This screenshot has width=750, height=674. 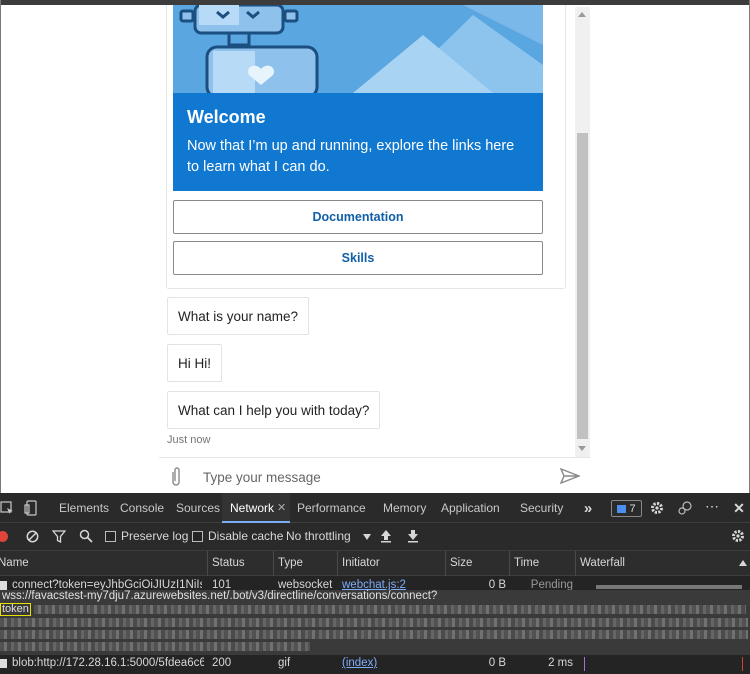 I want to click on record-icon, so click(x=4, y=536).